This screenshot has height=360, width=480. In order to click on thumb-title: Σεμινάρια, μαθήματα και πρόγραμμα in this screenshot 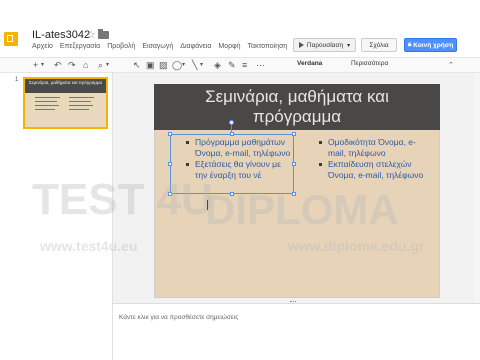, I will do `click(65, 86)`.